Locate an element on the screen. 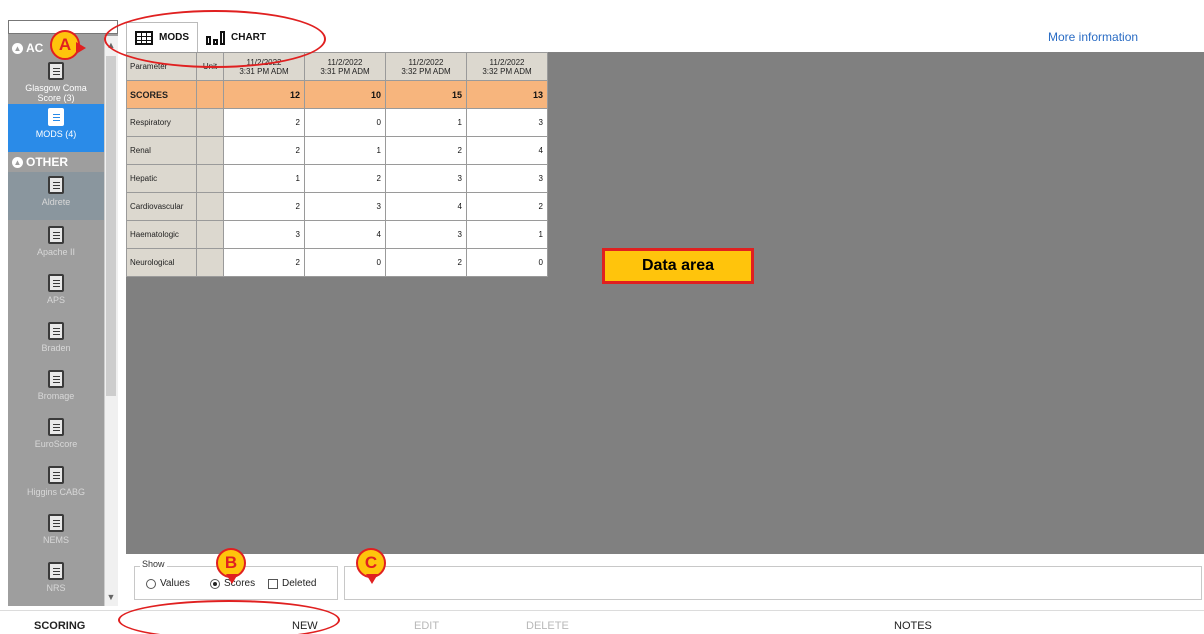 The height and width of the screenshot is (634, 1204). sidebar-item-glasgow: Glasgow Coma Score (3) is located at coordinates (56, 81).